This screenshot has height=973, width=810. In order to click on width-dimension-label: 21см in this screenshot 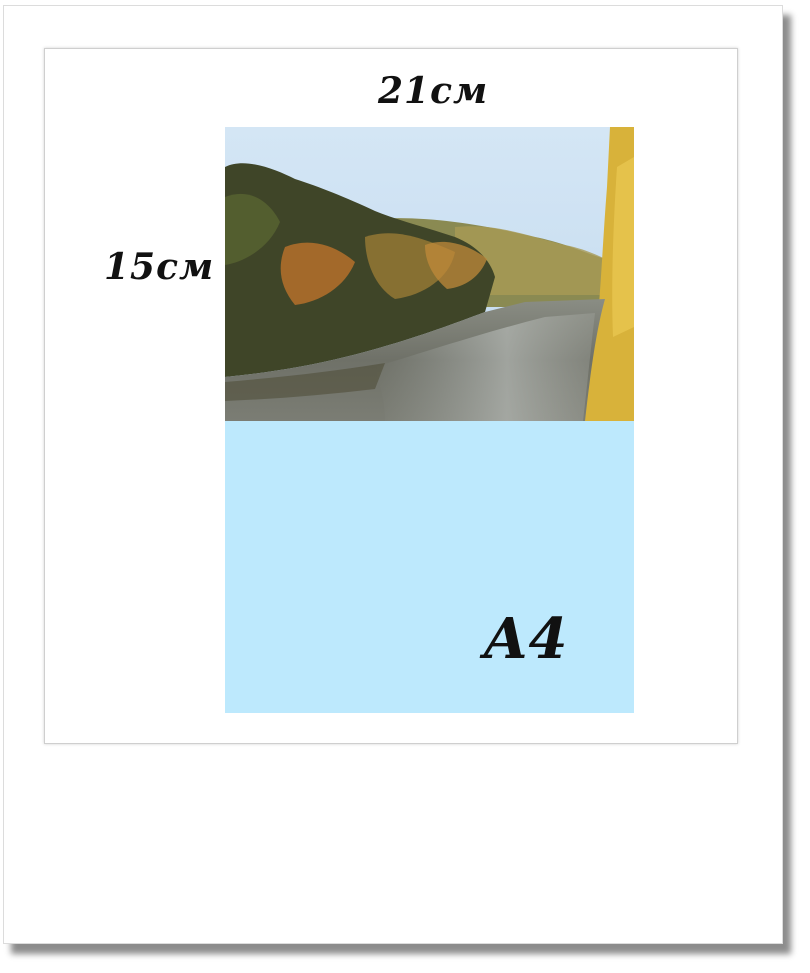, I will do `click(433, 91)`.